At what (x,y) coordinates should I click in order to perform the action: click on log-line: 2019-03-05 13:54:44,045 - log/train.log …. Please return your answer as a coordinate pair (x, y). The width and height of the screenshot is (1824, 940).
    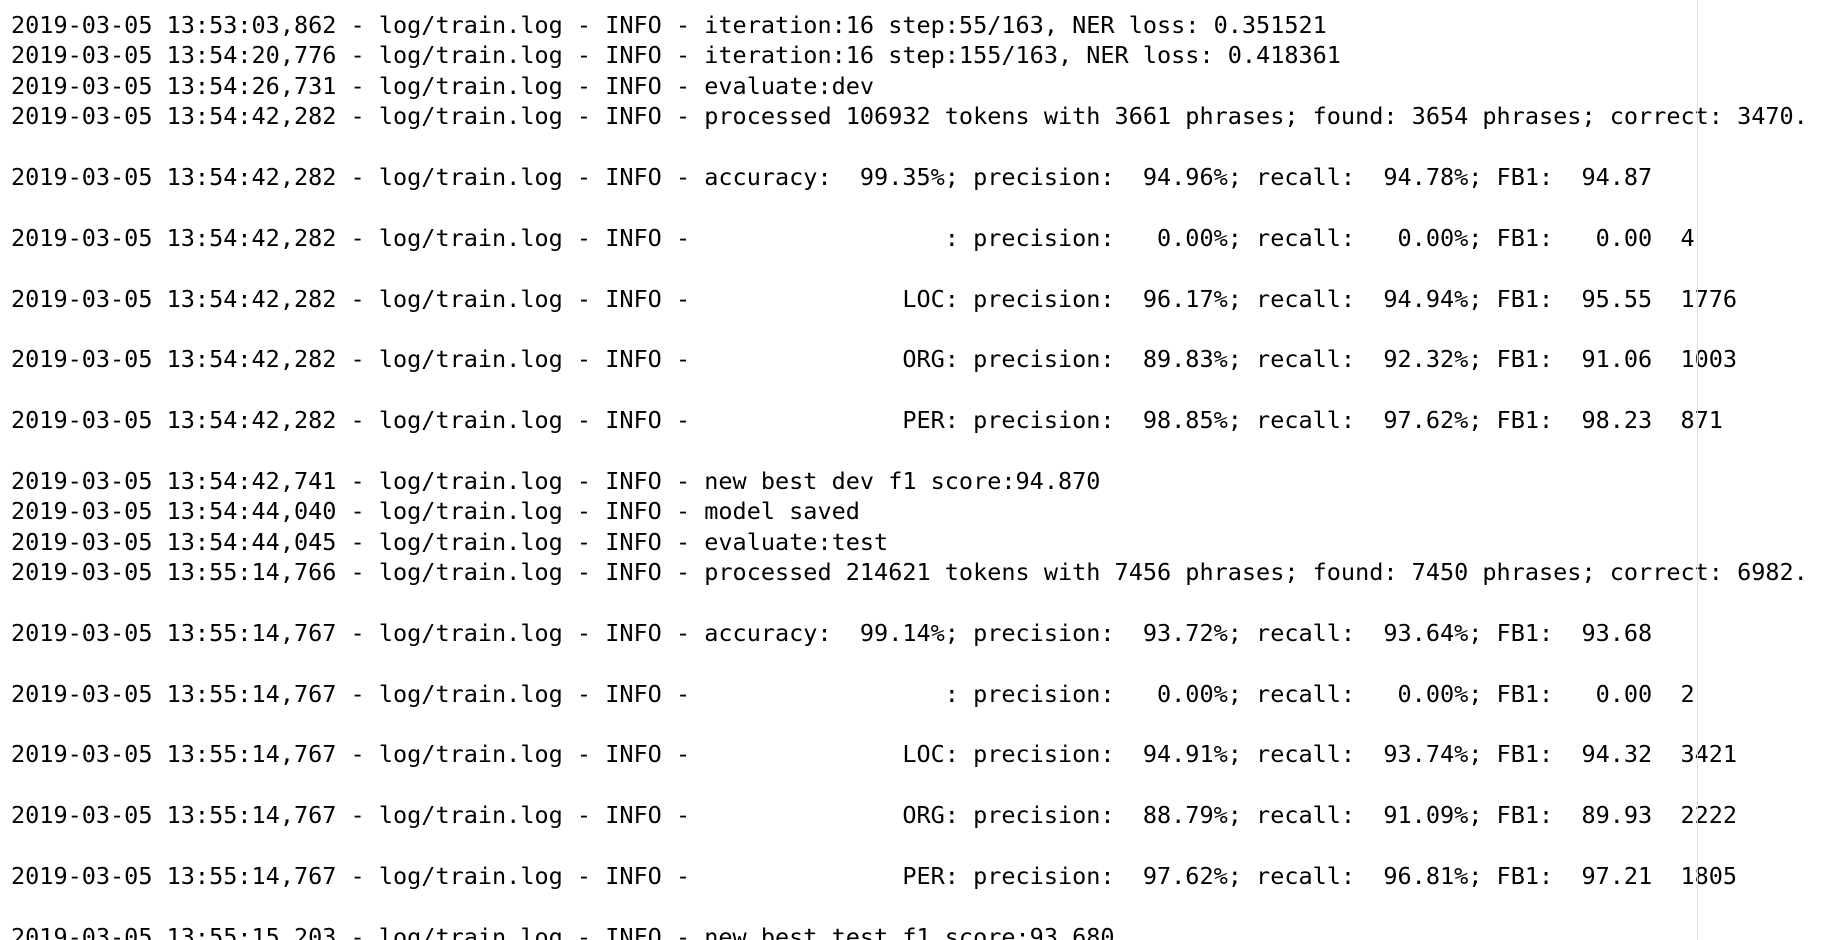
    Looking at the image, I should click on (450, 541).